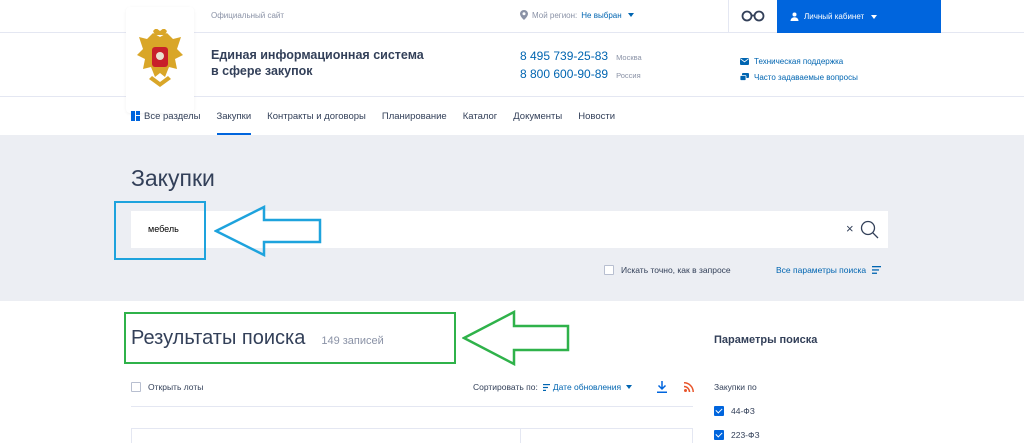 This screenshot has width=1024, height=443. Describe the element at coordinates (676, 270) in the screenshot. I see `exact-search-label: Искать точно, как в запросе` at that location.